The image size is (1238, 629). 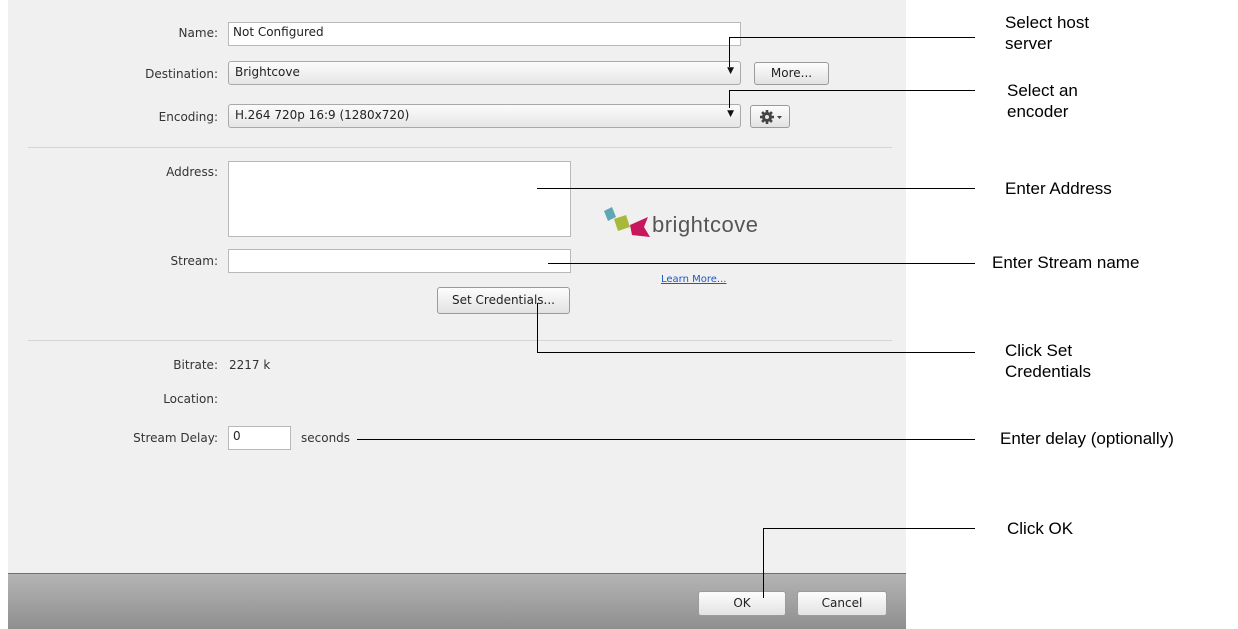 I want to click on brand-name: brightcove, so click(x=705, y=224).